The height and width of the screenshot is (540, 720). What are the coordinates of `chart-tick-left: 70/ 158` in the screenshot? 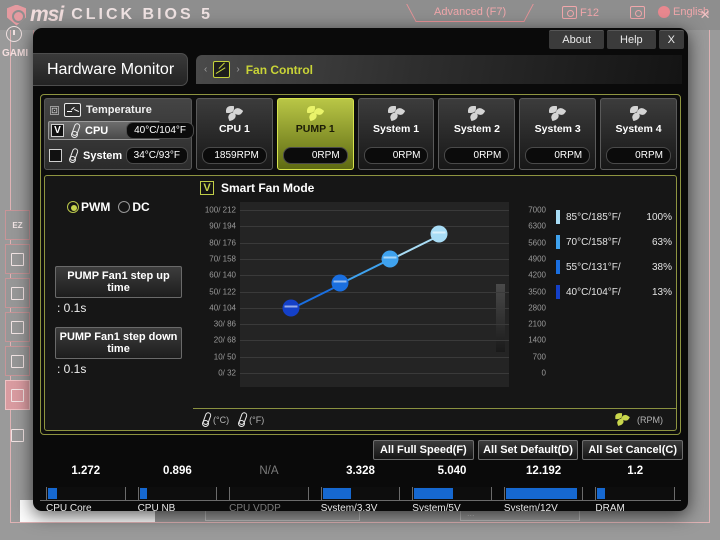 It's located at (222, 259).